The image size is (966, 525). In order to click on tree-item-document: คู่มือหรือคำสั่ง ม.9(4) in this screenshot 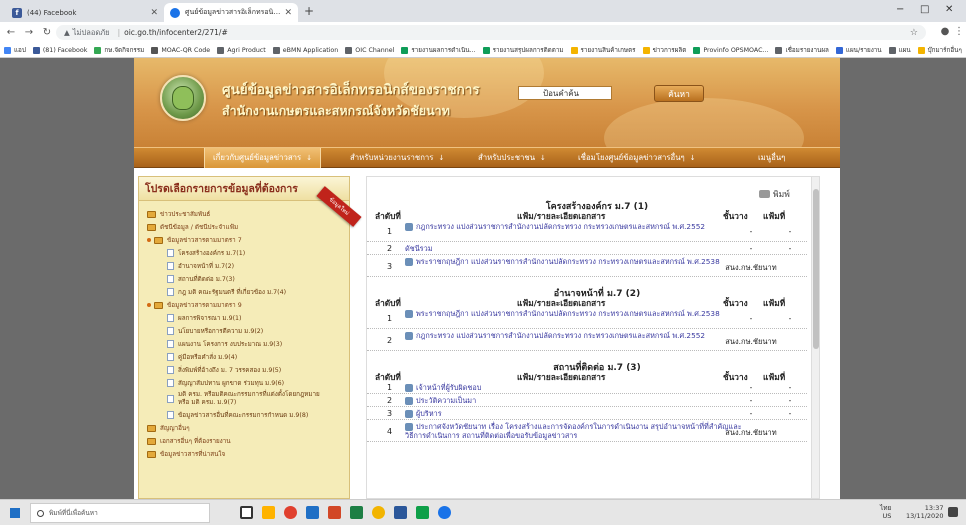, I will do `click(202, 357)`.